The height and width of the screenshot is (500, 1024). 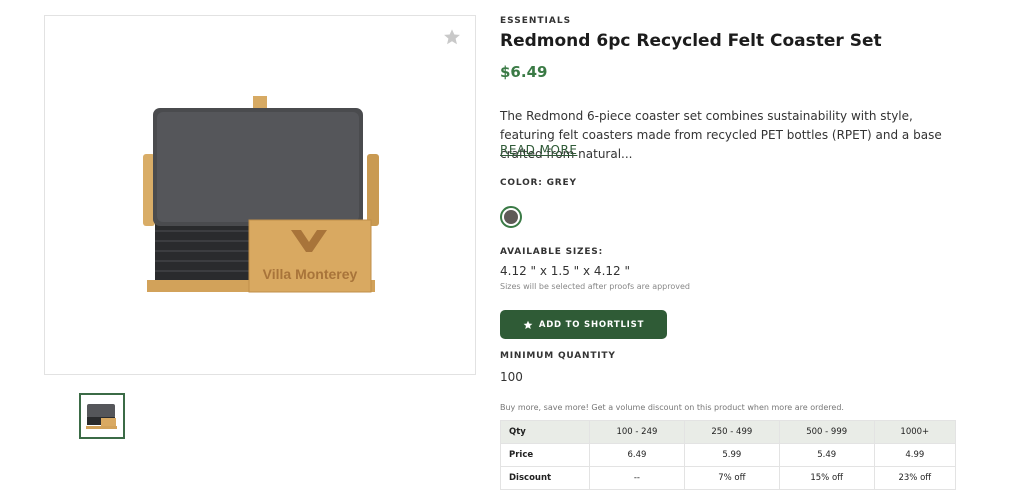 I want to click on table-cell: Discount, so click(x=545, y=478).